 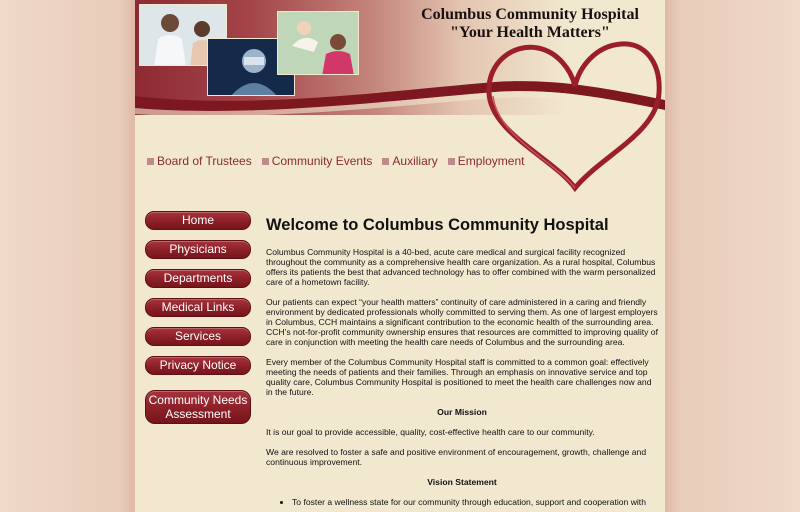 What do you see at coordinates (198, 249) in the screenshot?
I see `physicians-button: Physicians` at bounding box center [198, 249].